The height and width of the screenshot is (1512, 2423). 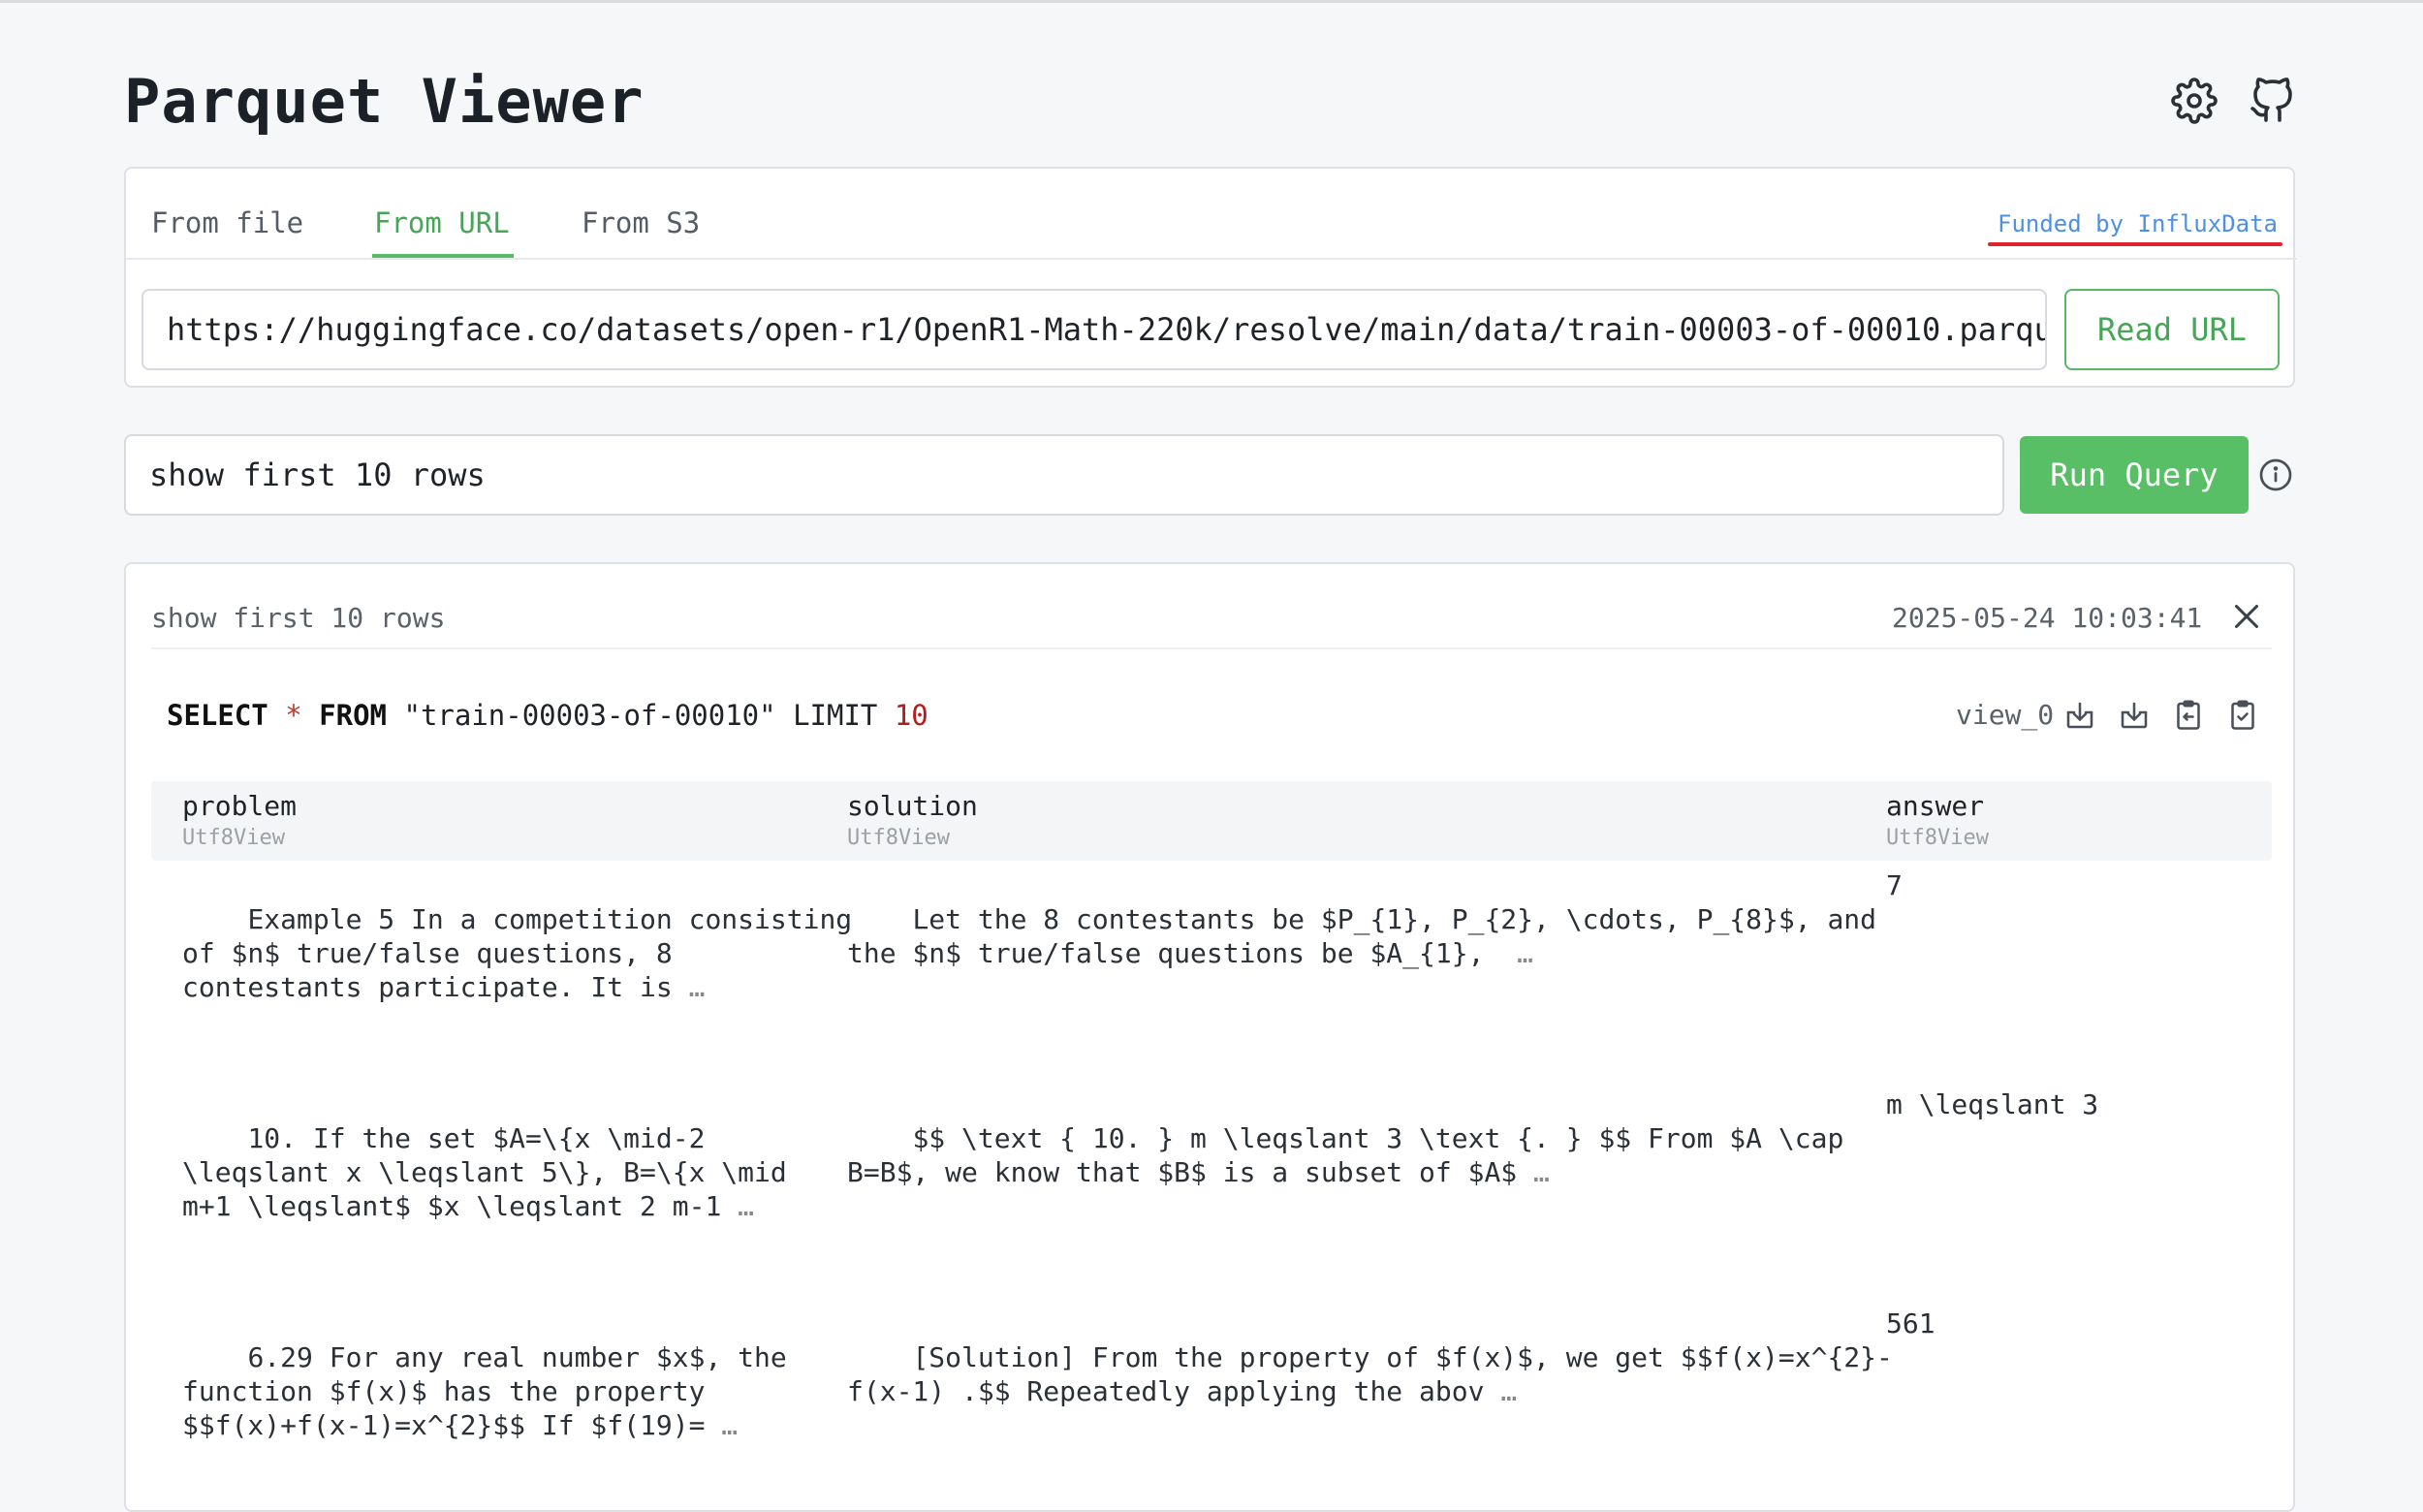 What do you see at coordinates (2134, 716) in the screenshot?
I see `download-parquet-icon` at bounding box center [2134, 716].